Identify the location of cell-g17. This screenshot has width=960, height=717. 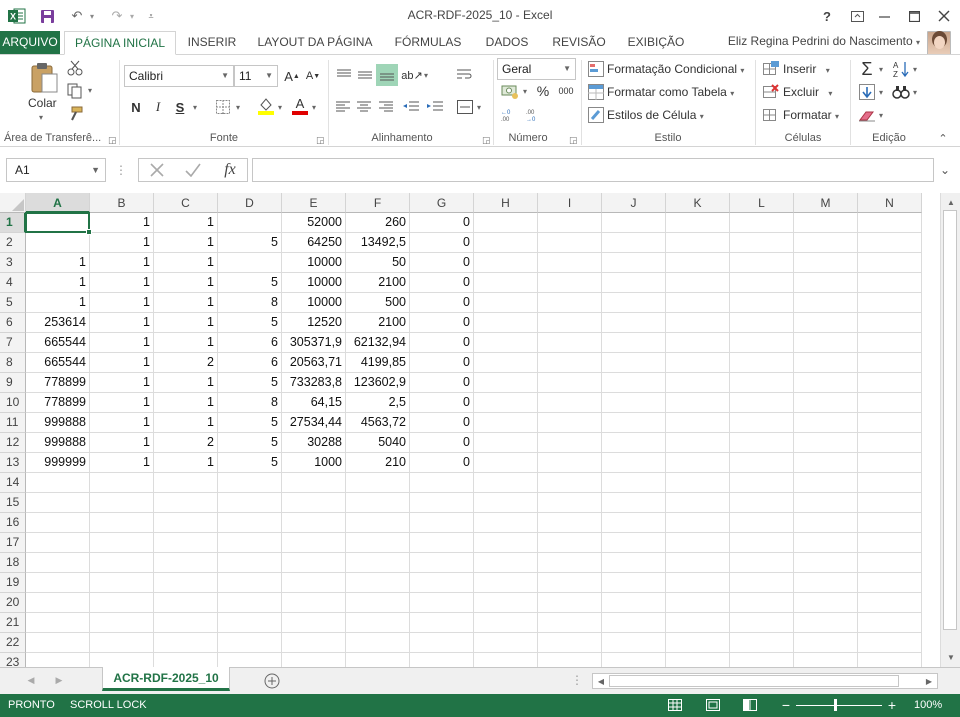
(442, 543).